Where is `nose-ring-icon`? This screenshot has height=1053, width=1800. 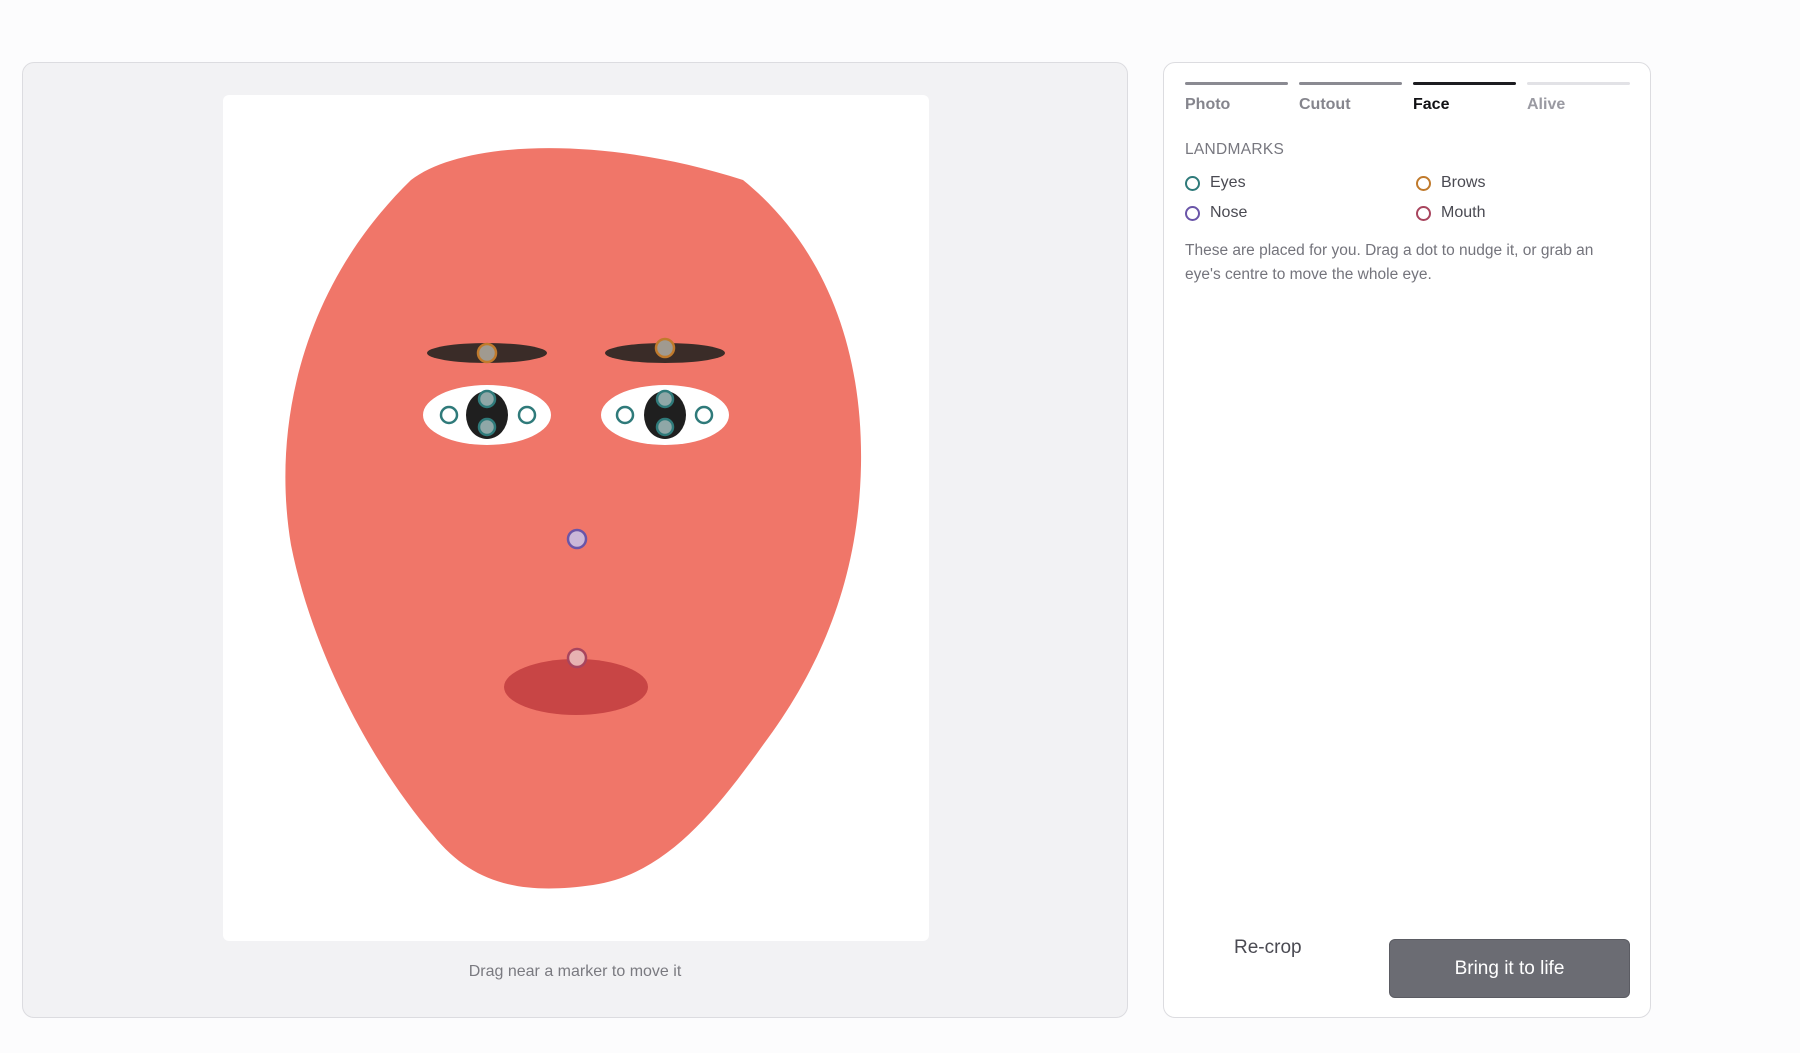
nose-ring-icon is located at coordinates (1192, 213).